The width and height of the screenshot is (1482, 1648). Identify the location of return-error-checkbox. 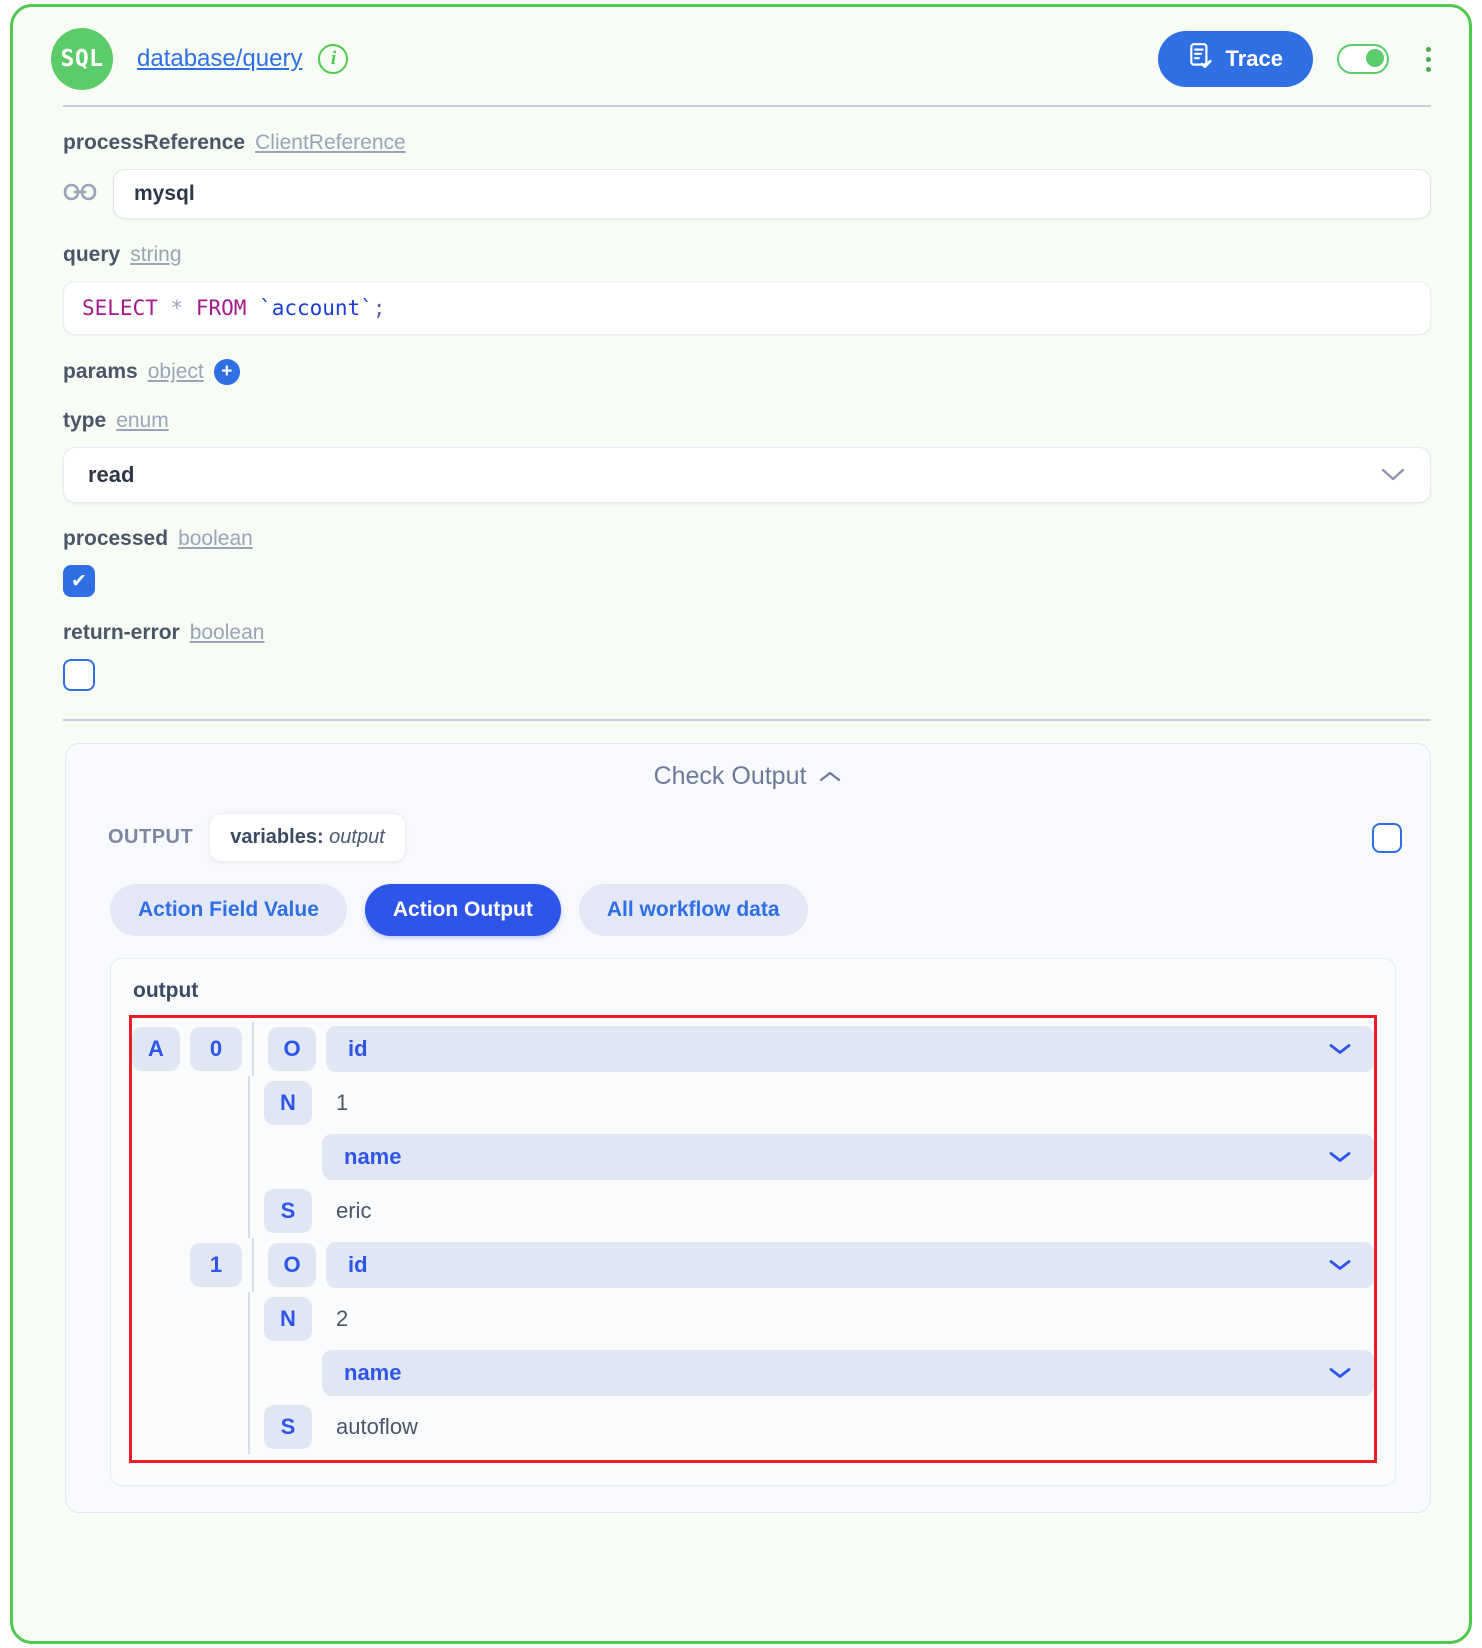
(79, 675).